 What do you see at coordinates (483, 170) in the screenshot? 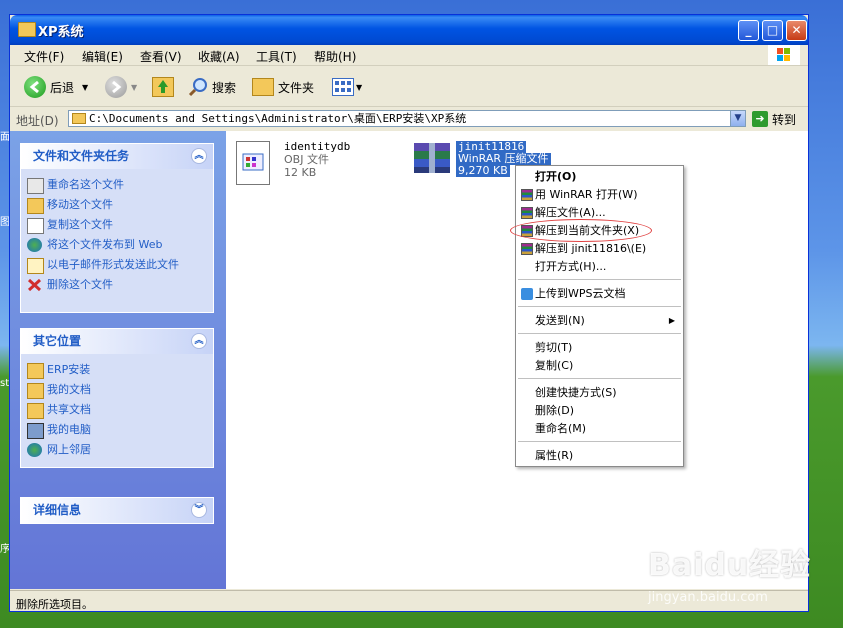
I see `file-size: 9,270 KB` at bounding box center [483, 170].